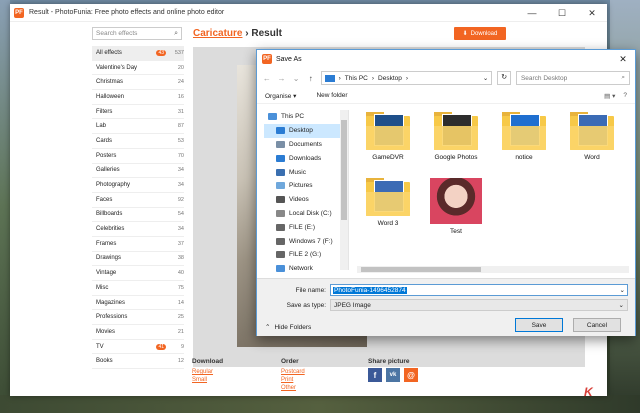 This screenshot has width=640, height=413. Describe the element at coordinates (138, 244) in the screenshot. I see `category-item: Frames 37` at that location.